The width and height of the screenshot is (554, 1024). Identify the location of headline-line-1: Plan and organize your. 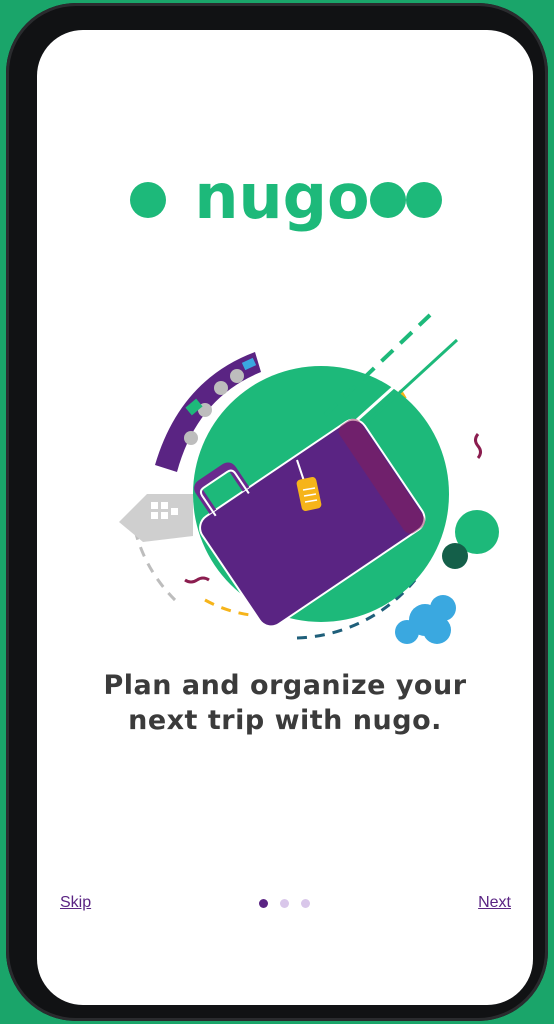
(285, 685).